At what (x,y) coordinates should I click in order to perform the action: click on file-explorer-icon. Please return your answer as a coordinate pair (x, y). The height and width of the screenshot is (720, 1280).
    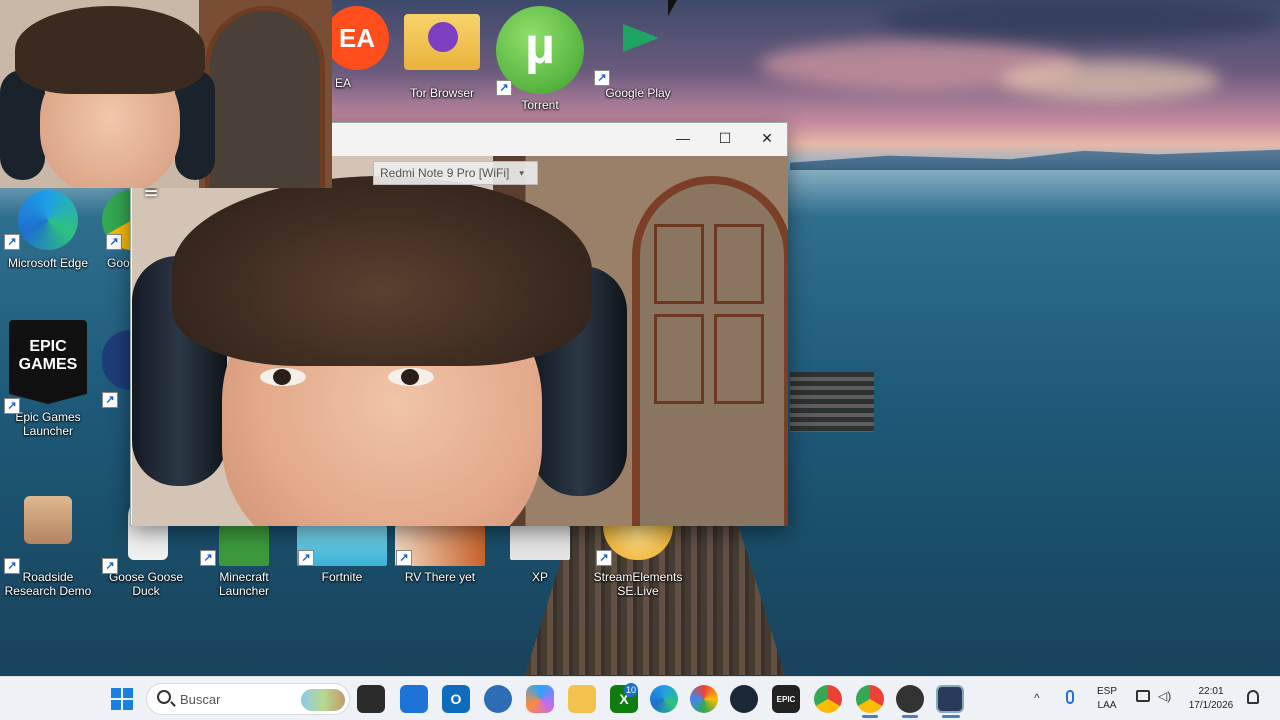
    Looking at the image, I should click on (582, 699).